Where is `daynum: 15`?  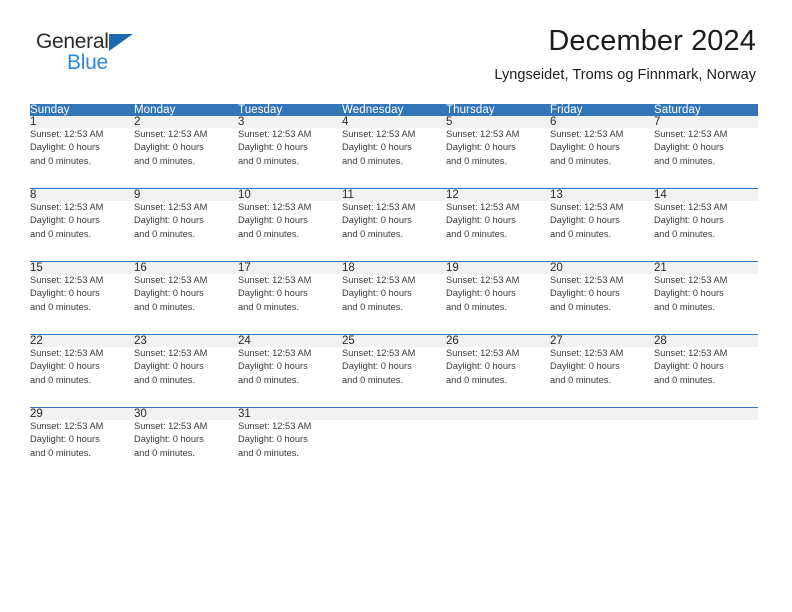 daynum: 15 is located at coordinates (82, 267).